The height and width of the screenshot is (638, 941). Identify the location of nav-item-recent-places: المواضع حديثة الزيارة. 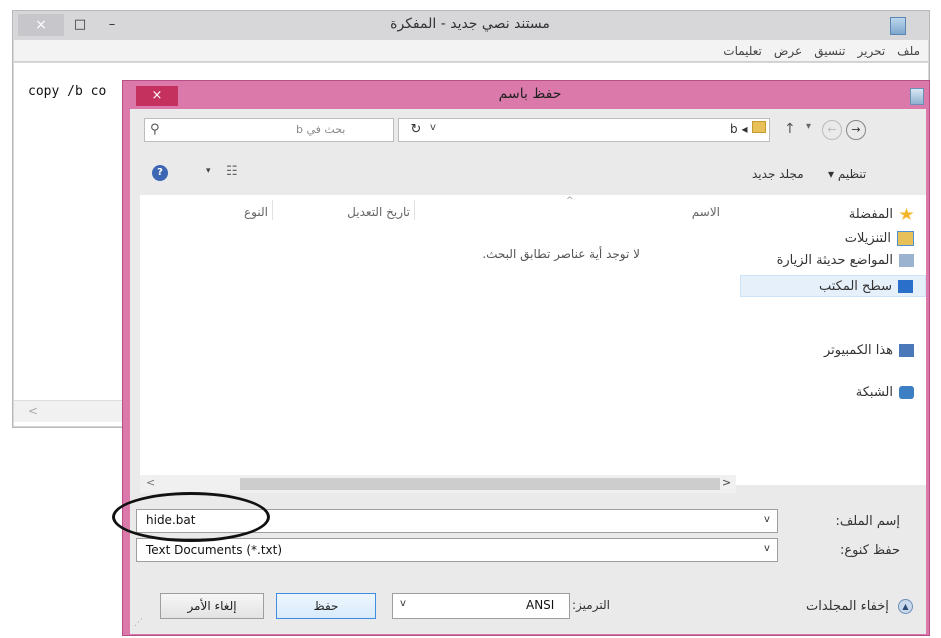
(851, 260).